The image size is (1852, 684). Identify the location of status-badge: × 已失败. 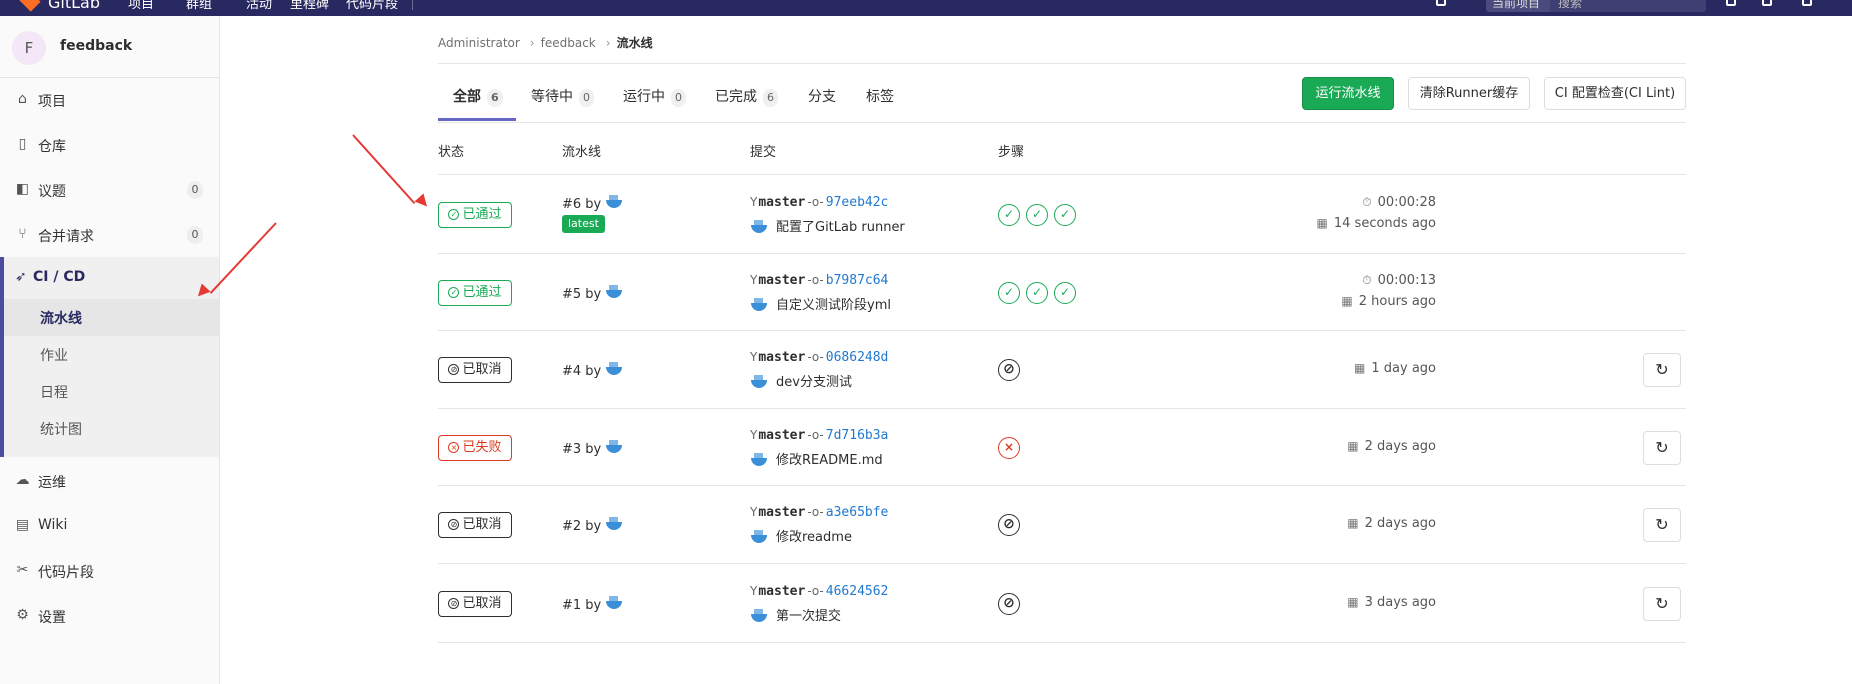
(475, 447).